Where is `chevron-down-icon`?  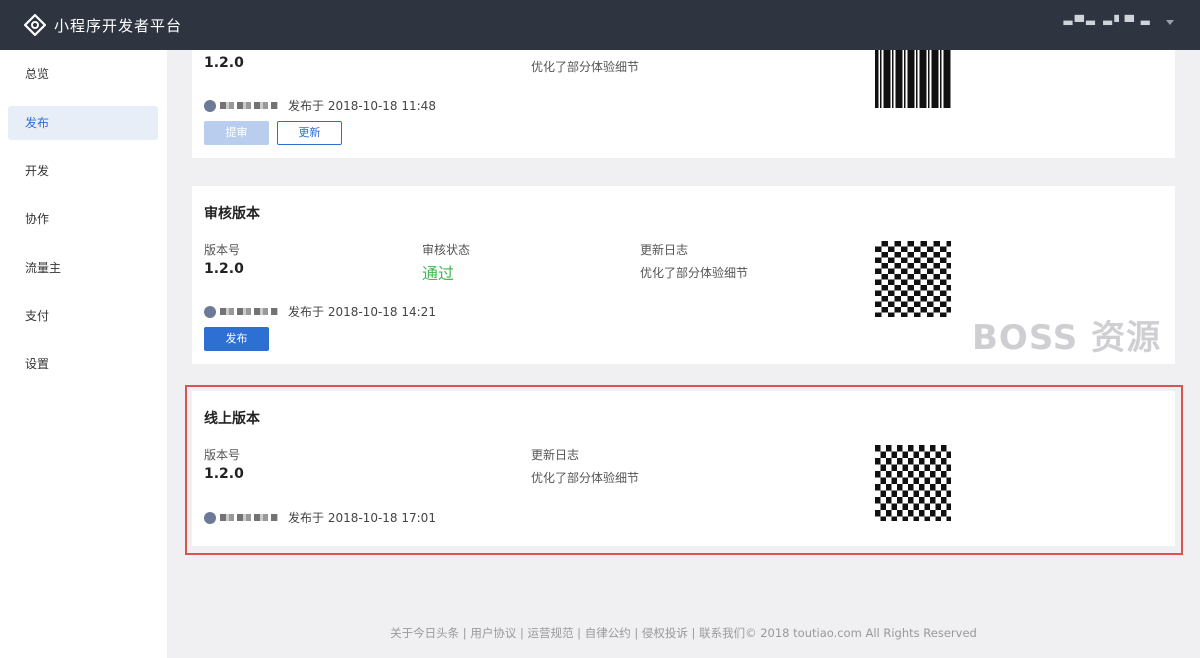
chevron-down-icon is located at coordinates (1170, 22).